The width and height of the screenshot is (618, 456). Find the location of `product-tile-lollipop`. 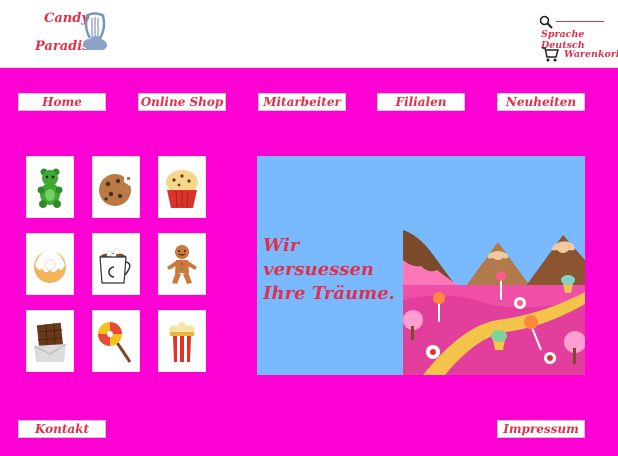

product-tile-lollipop is located at coordinates (116, 341).